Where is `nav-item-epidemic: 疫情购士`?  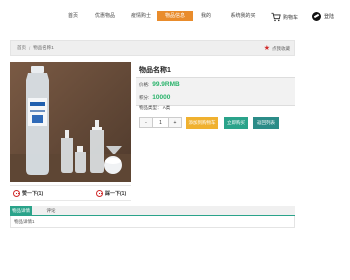 nav-item-epidemic: 疫情购士 is located at coordinates (141, 16).